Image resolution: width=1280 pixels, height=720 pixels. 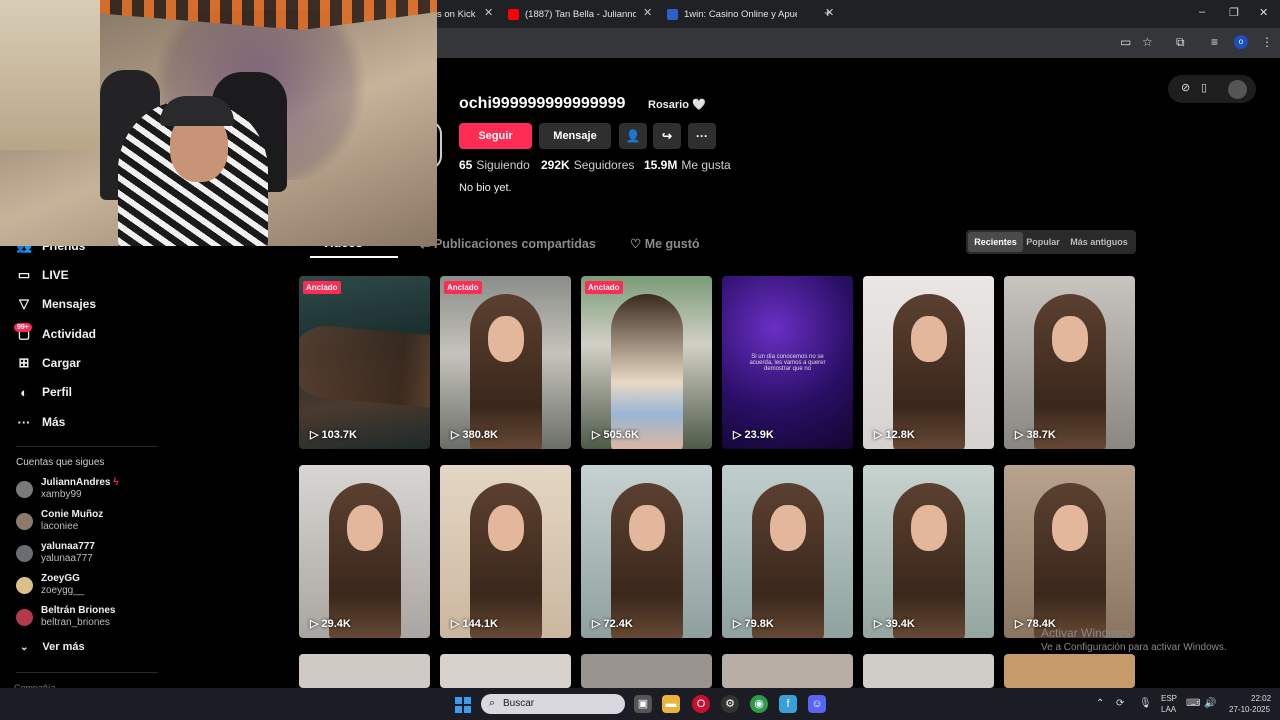 I want to click on discord-icon: ☺, so click(x=817, y=704).